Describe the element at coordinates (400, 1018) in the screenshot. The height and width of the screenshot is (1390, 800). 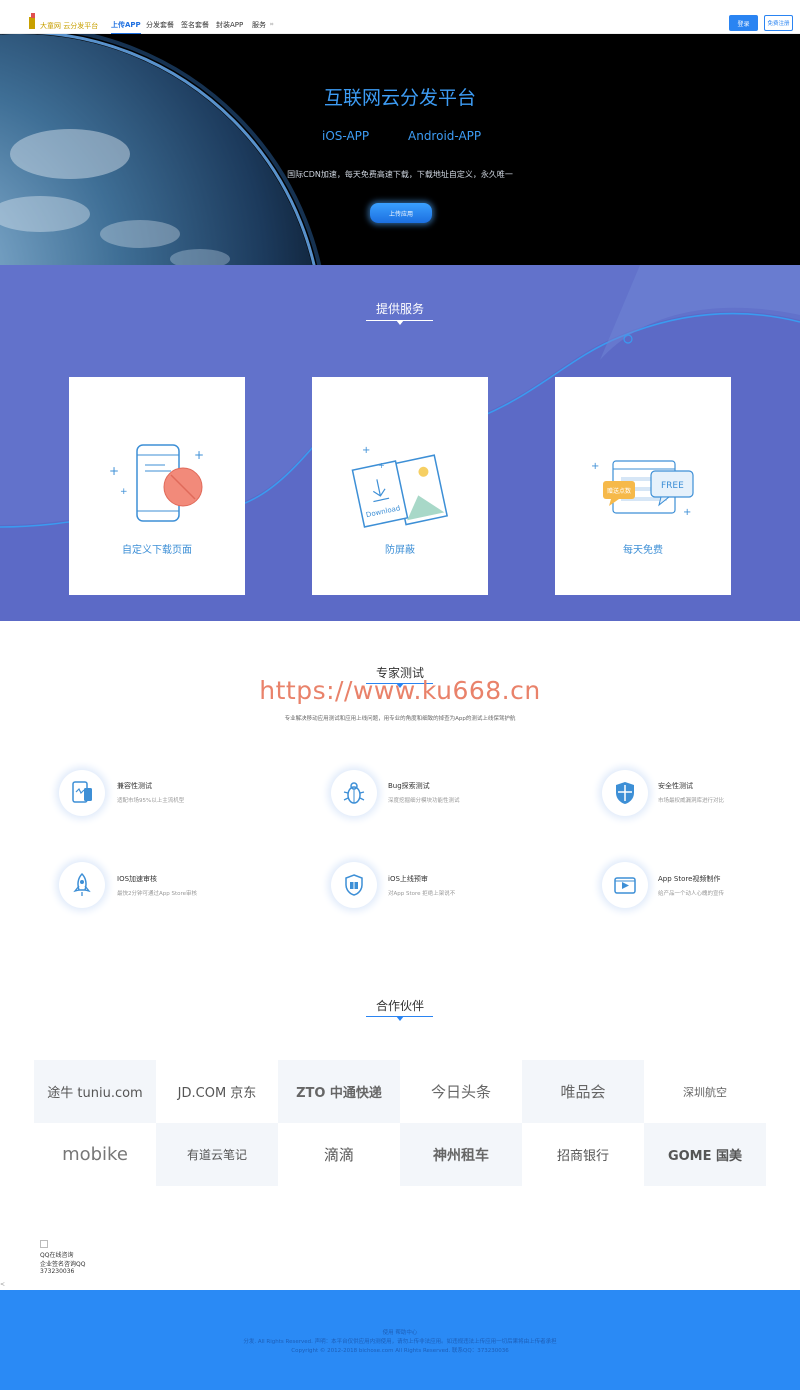
I see `partners-divider-arrow` at that location.